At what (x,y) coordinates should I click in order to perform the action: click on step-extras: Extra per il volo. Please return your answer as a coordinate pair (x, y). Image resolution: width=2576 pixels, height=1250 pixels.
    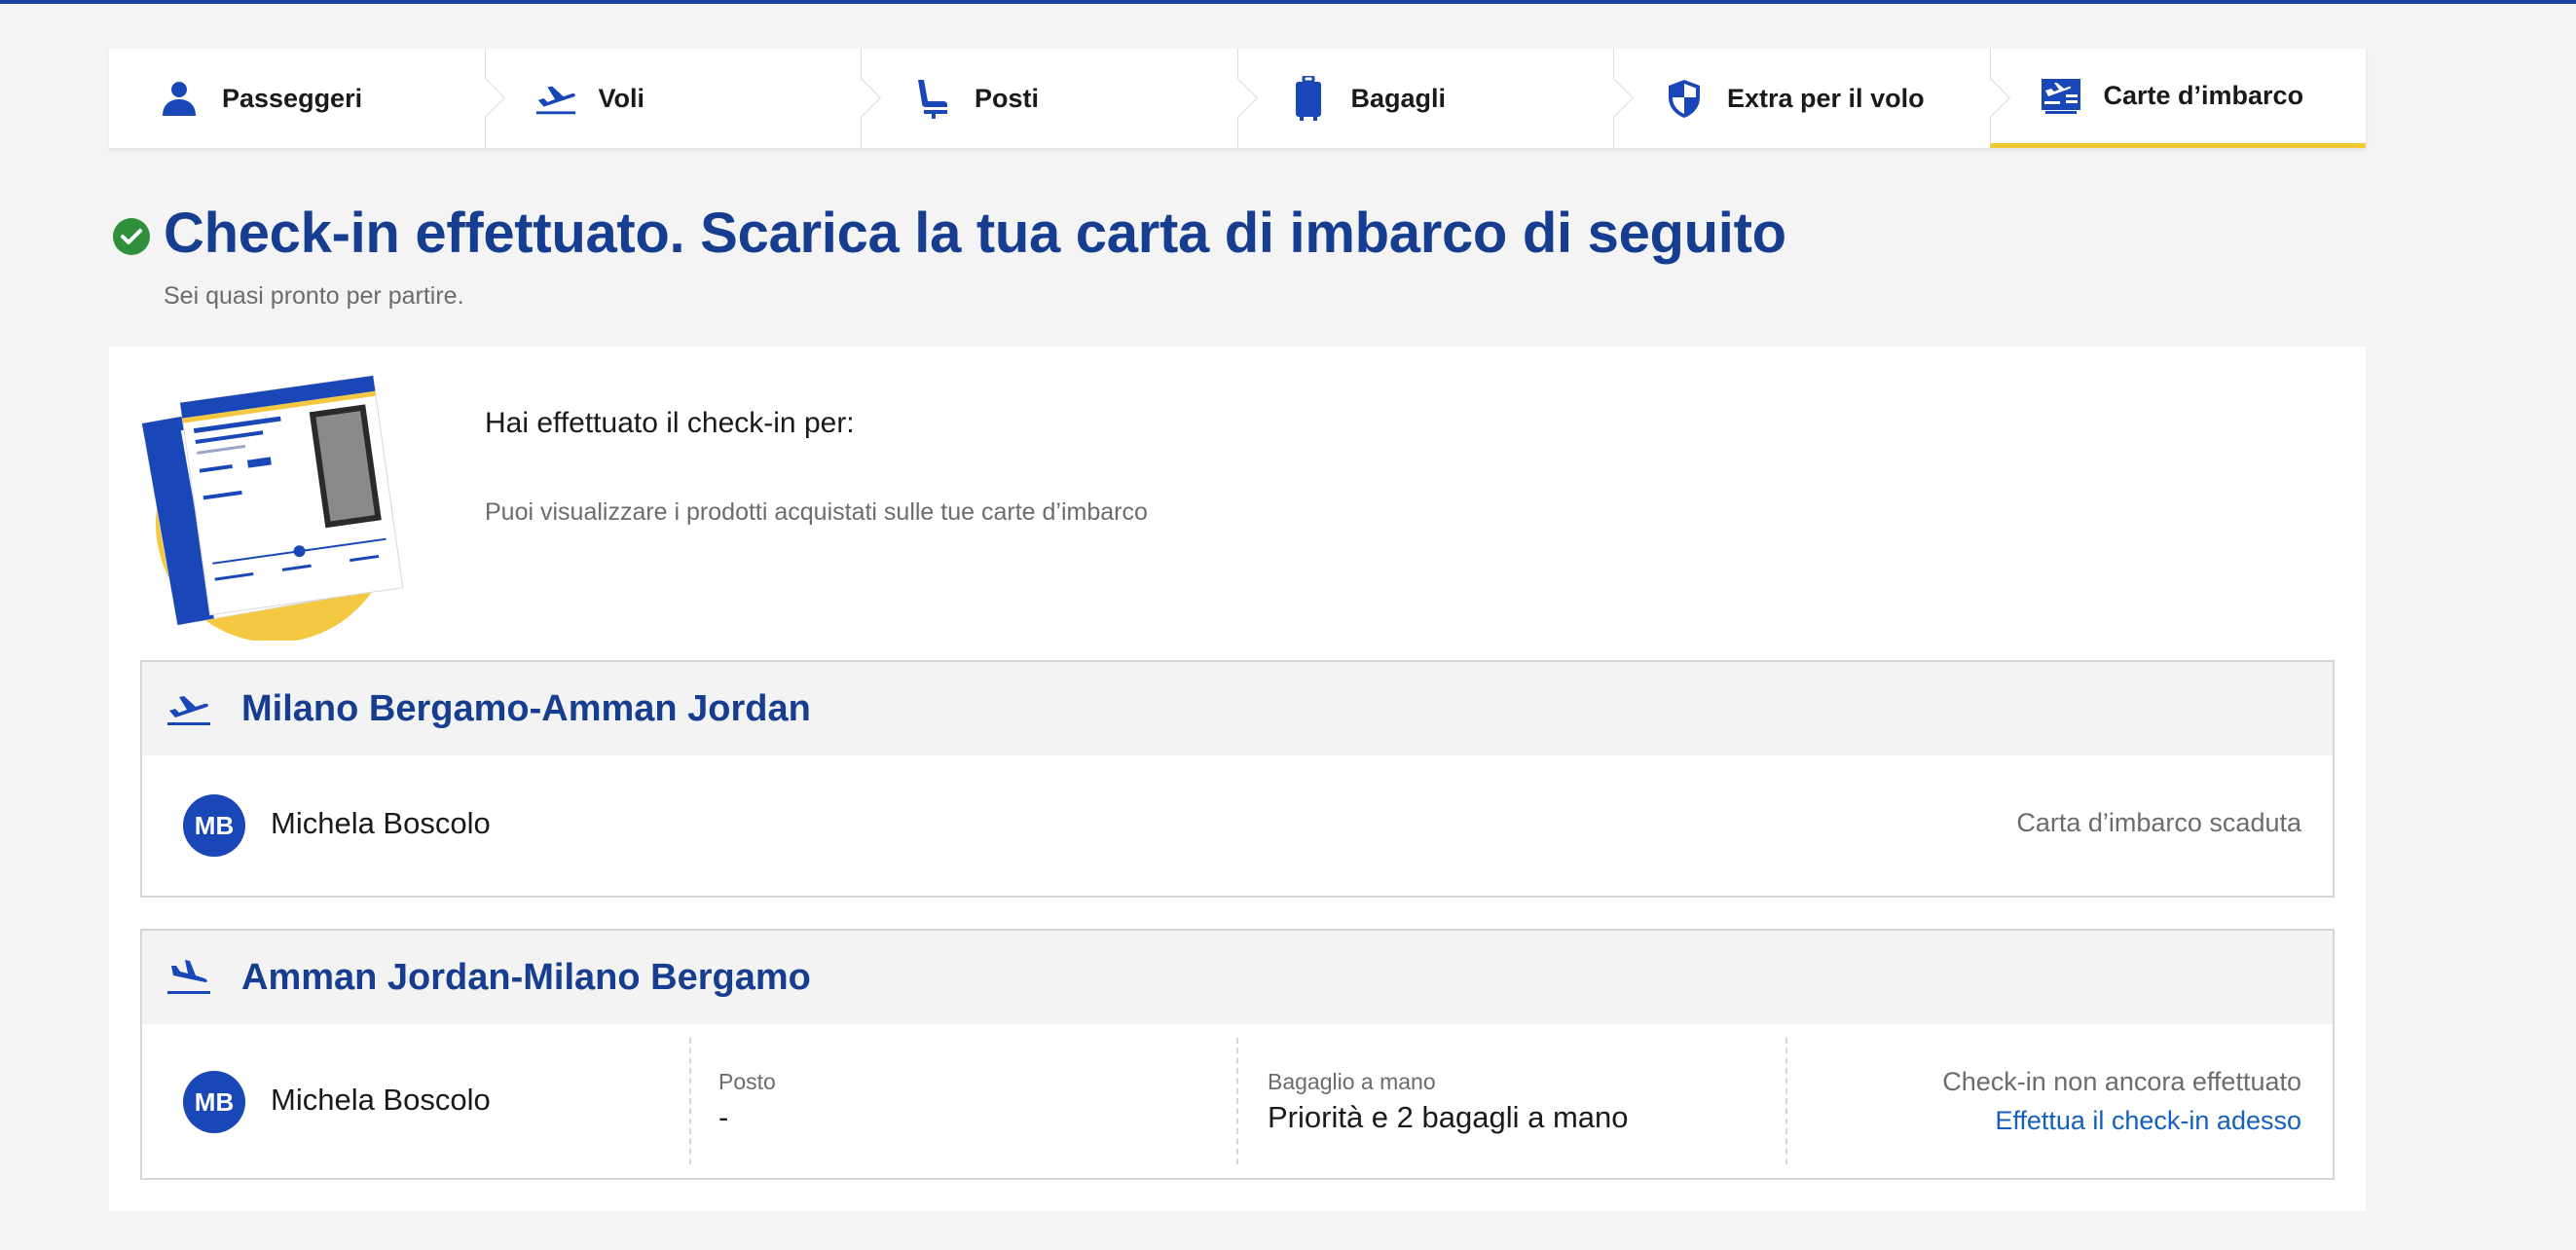
    Looking at the image, I should click on (1811, 98).